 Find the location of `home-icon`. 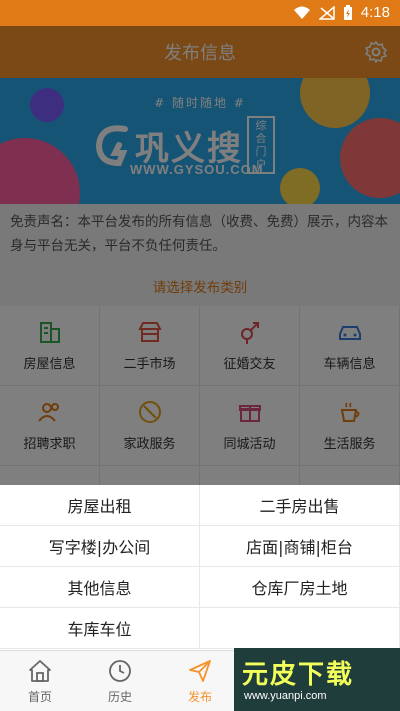

home-icon is located at coordinates (40, 670).